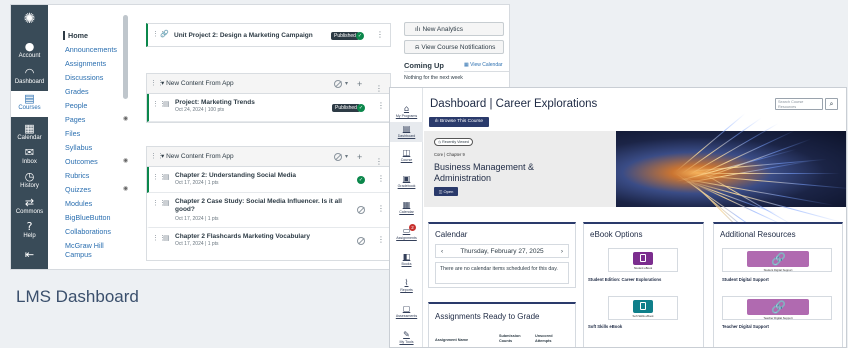 Image resolution: width=848 pixels, height=348 pixels. What do you see at coordinates (406, 155) in the screenshot?
I see `nav-course: ◫ Course` at bounding box center [406, 155].